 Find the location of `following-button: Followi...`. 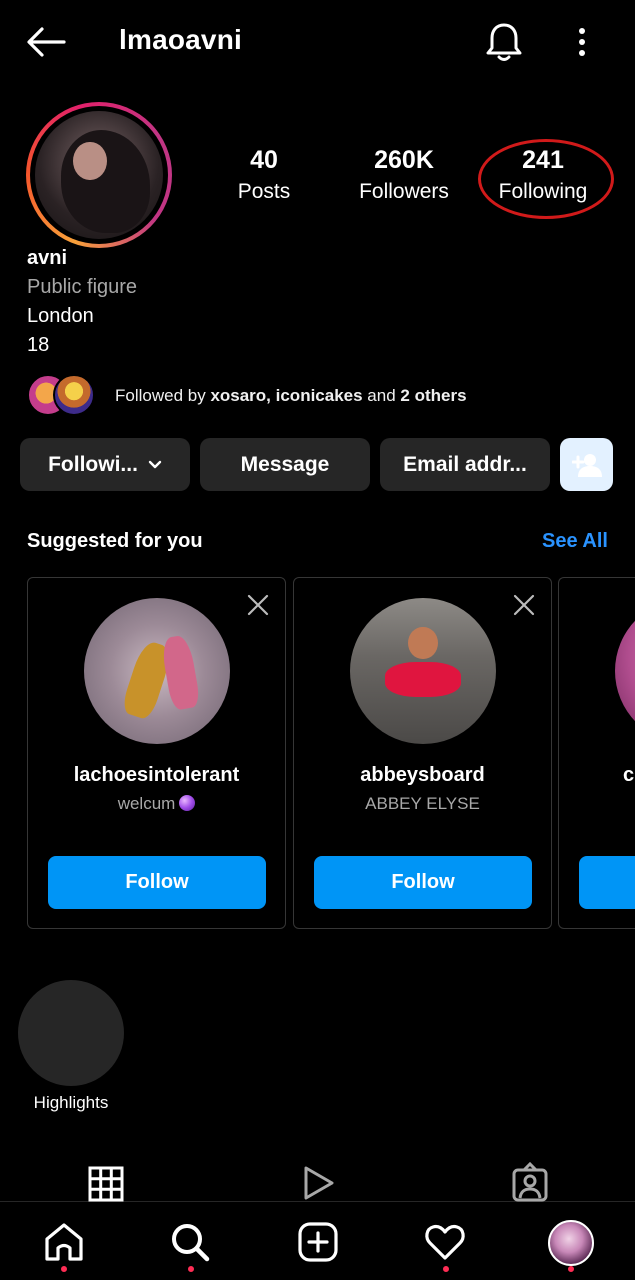

following-button: Followi... is located at coordinates (105, 464).